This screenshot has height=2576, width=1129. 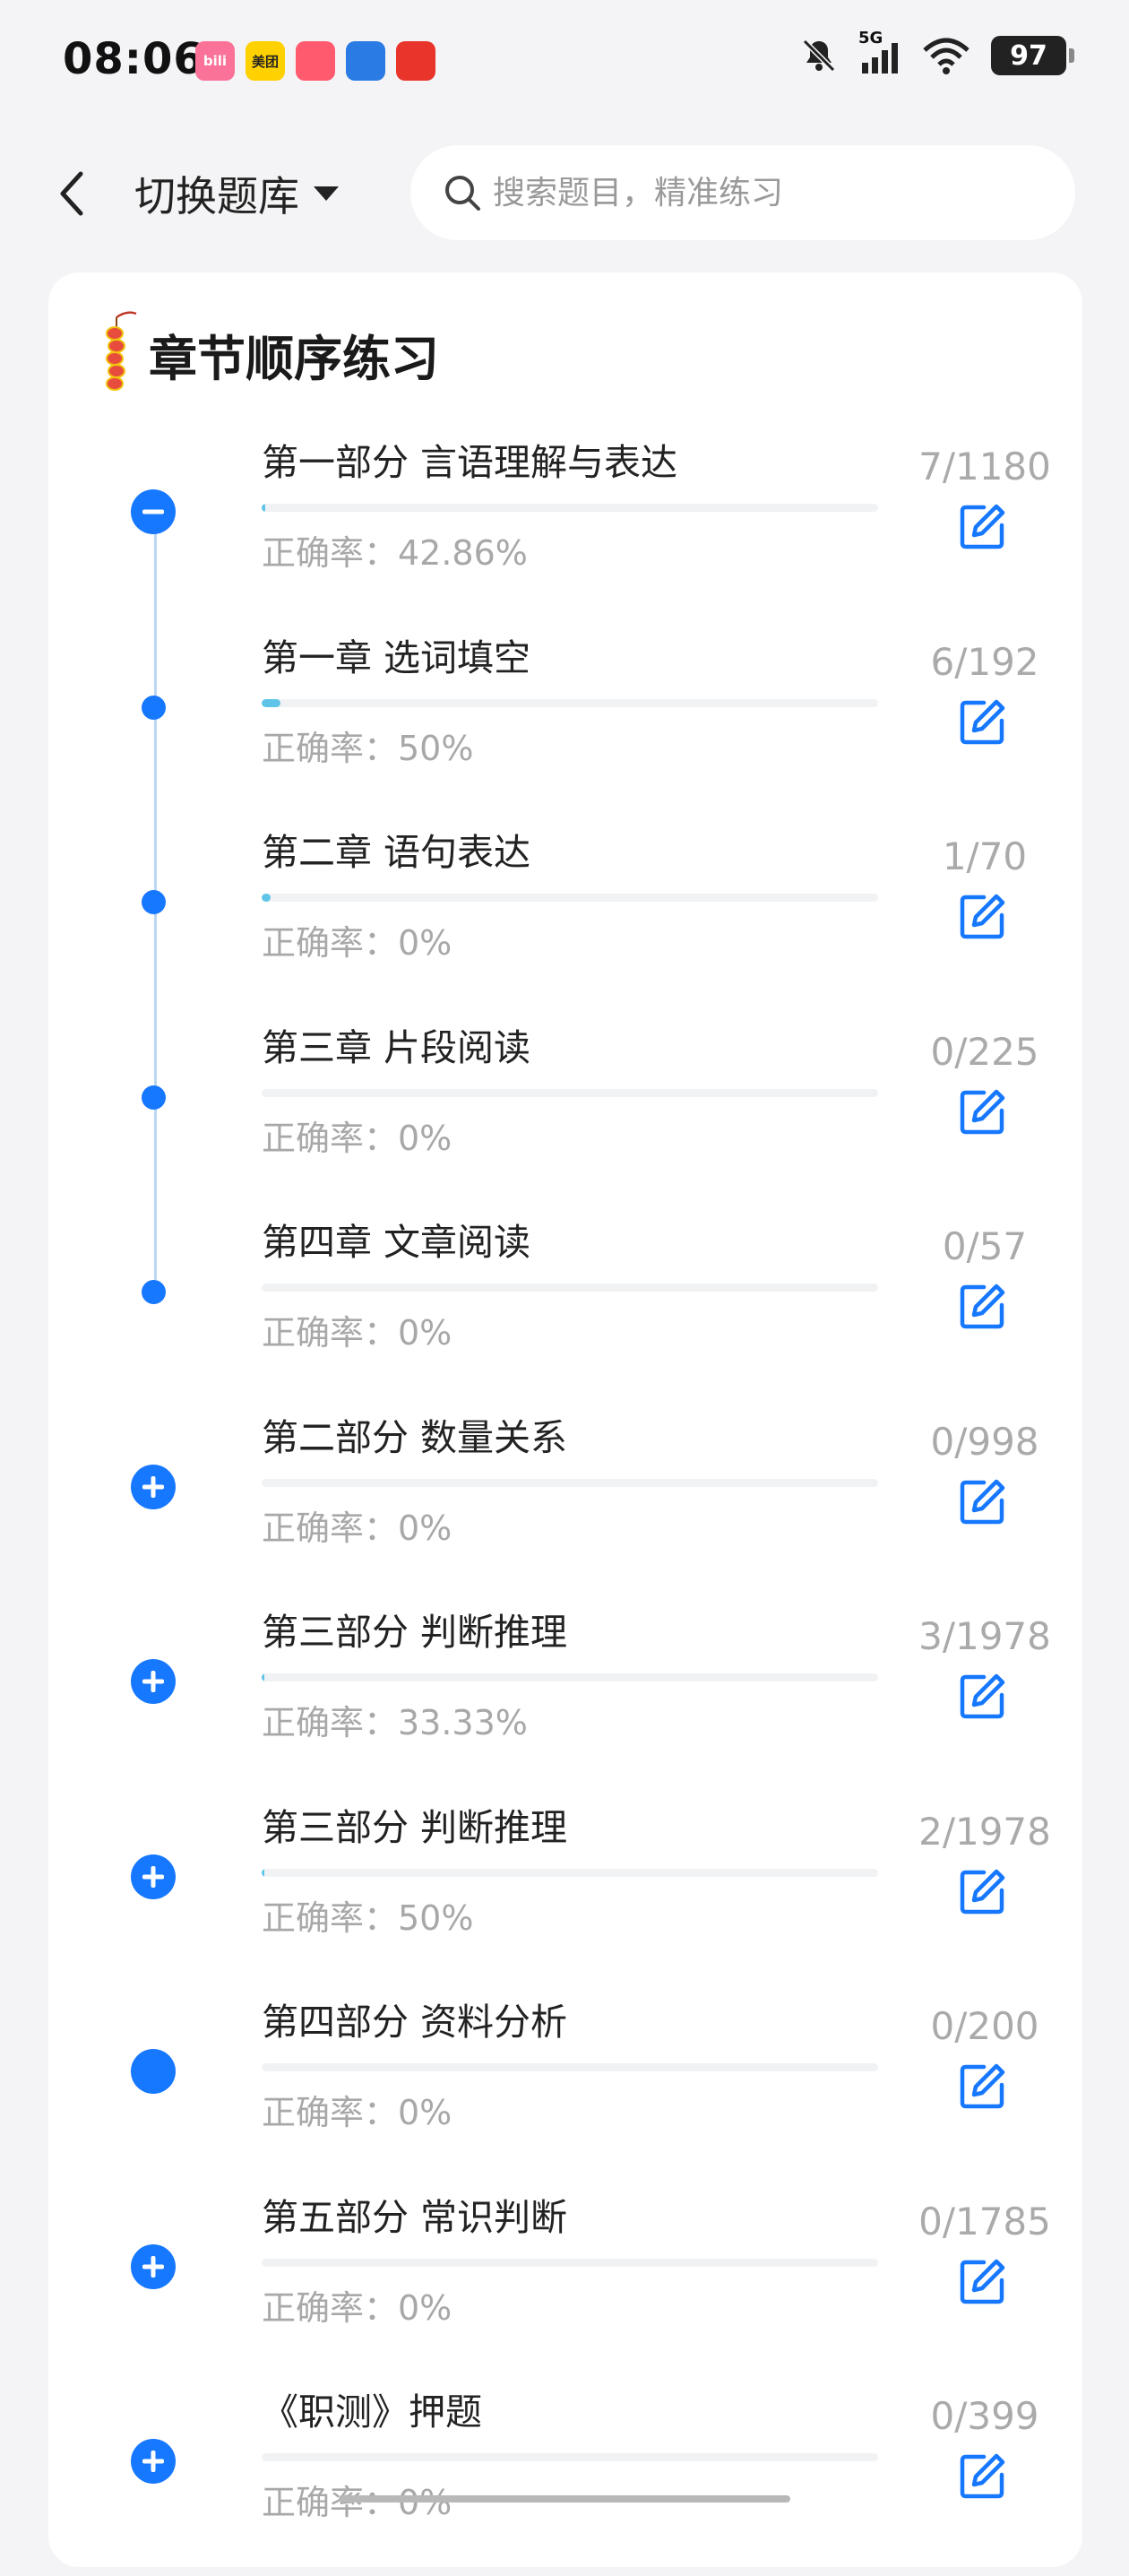 I want to click on question-count: 2/1978, so click(x=984, y=1831).